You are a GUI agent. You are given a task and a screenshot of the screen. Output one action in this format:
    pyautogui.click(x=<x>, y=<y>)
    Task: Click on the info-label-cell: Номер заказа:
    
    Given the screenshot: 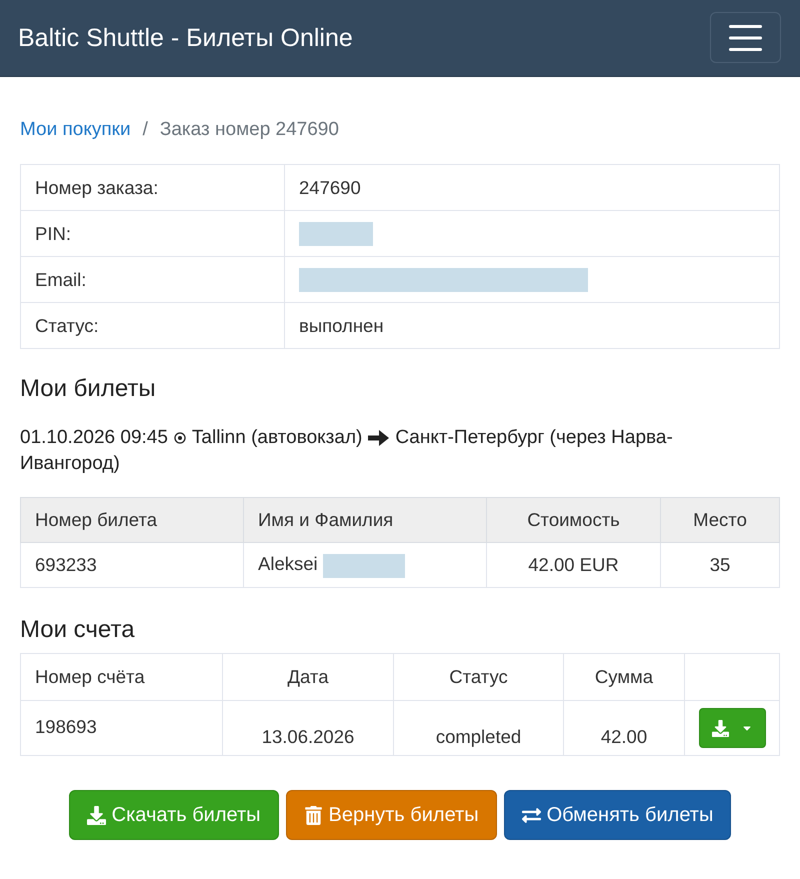 What is the action you would take?
    pyautogui.click(x=152, y=187)
    